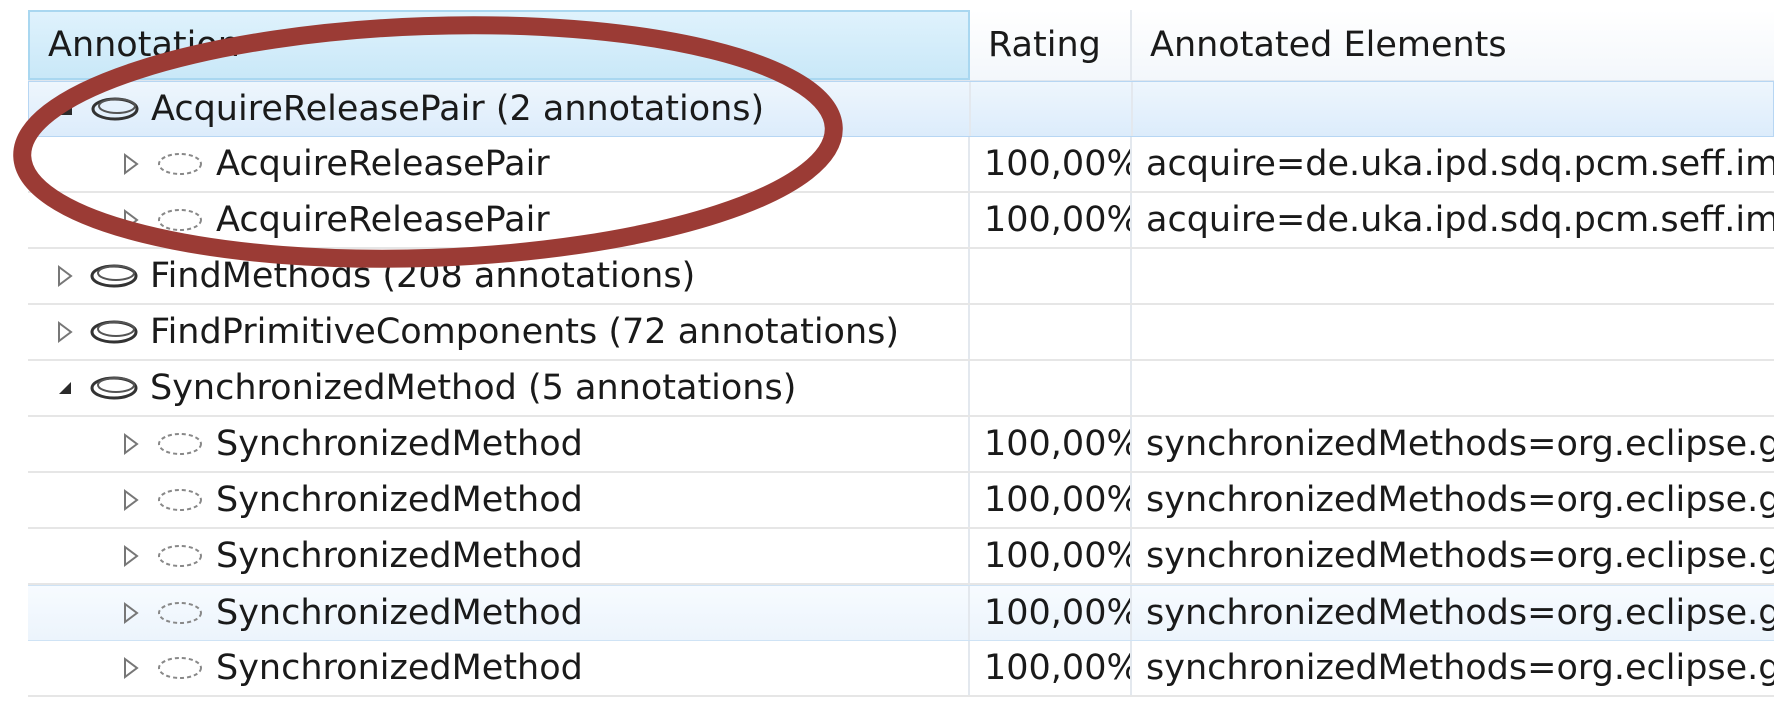 This screenshot has width=1774, height=704. What do you see at coordinates (473, 388) in the screenshot?
I see `annotation-label: SynchronizedMethod (5 annotations)` at bounding box center [473, 388].